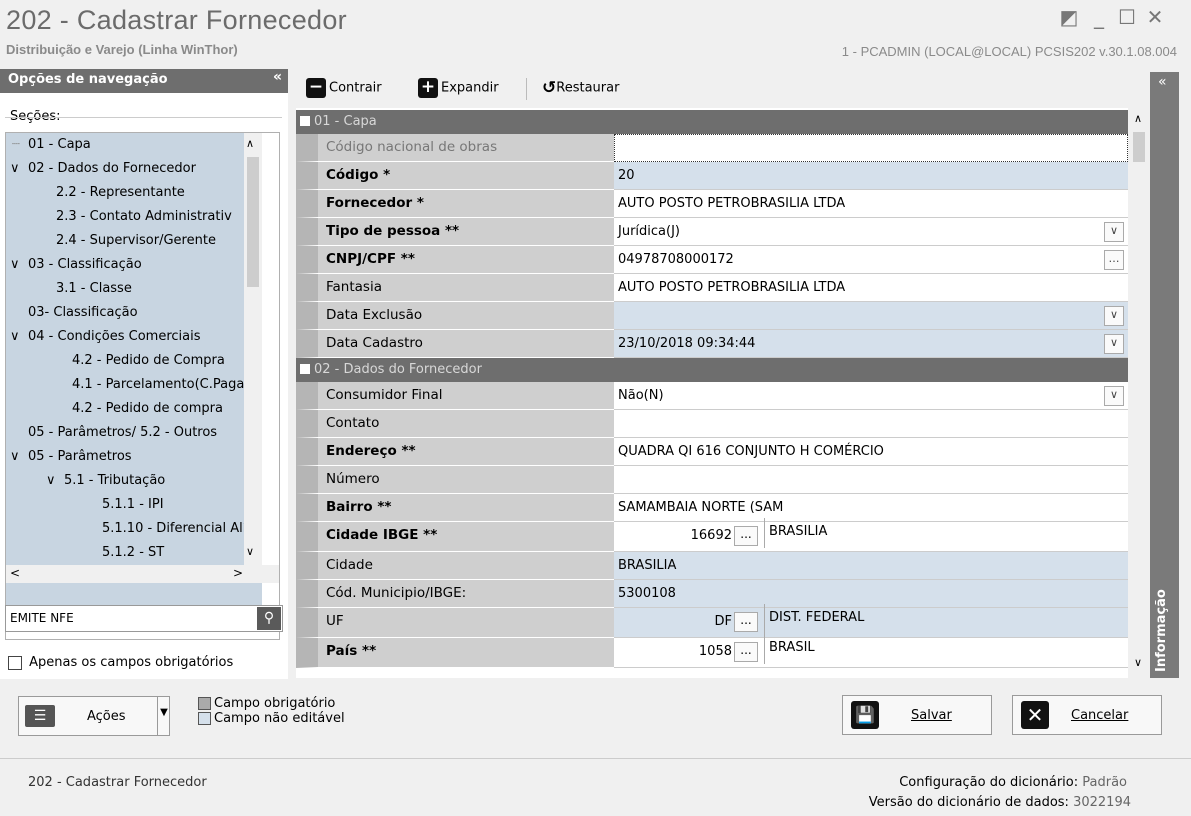 This screenshot has width=1191, height=816. Describe the element at coordinates (917, 715) in the screenshot. I see `save-button: 💾 Salvar` at that location.